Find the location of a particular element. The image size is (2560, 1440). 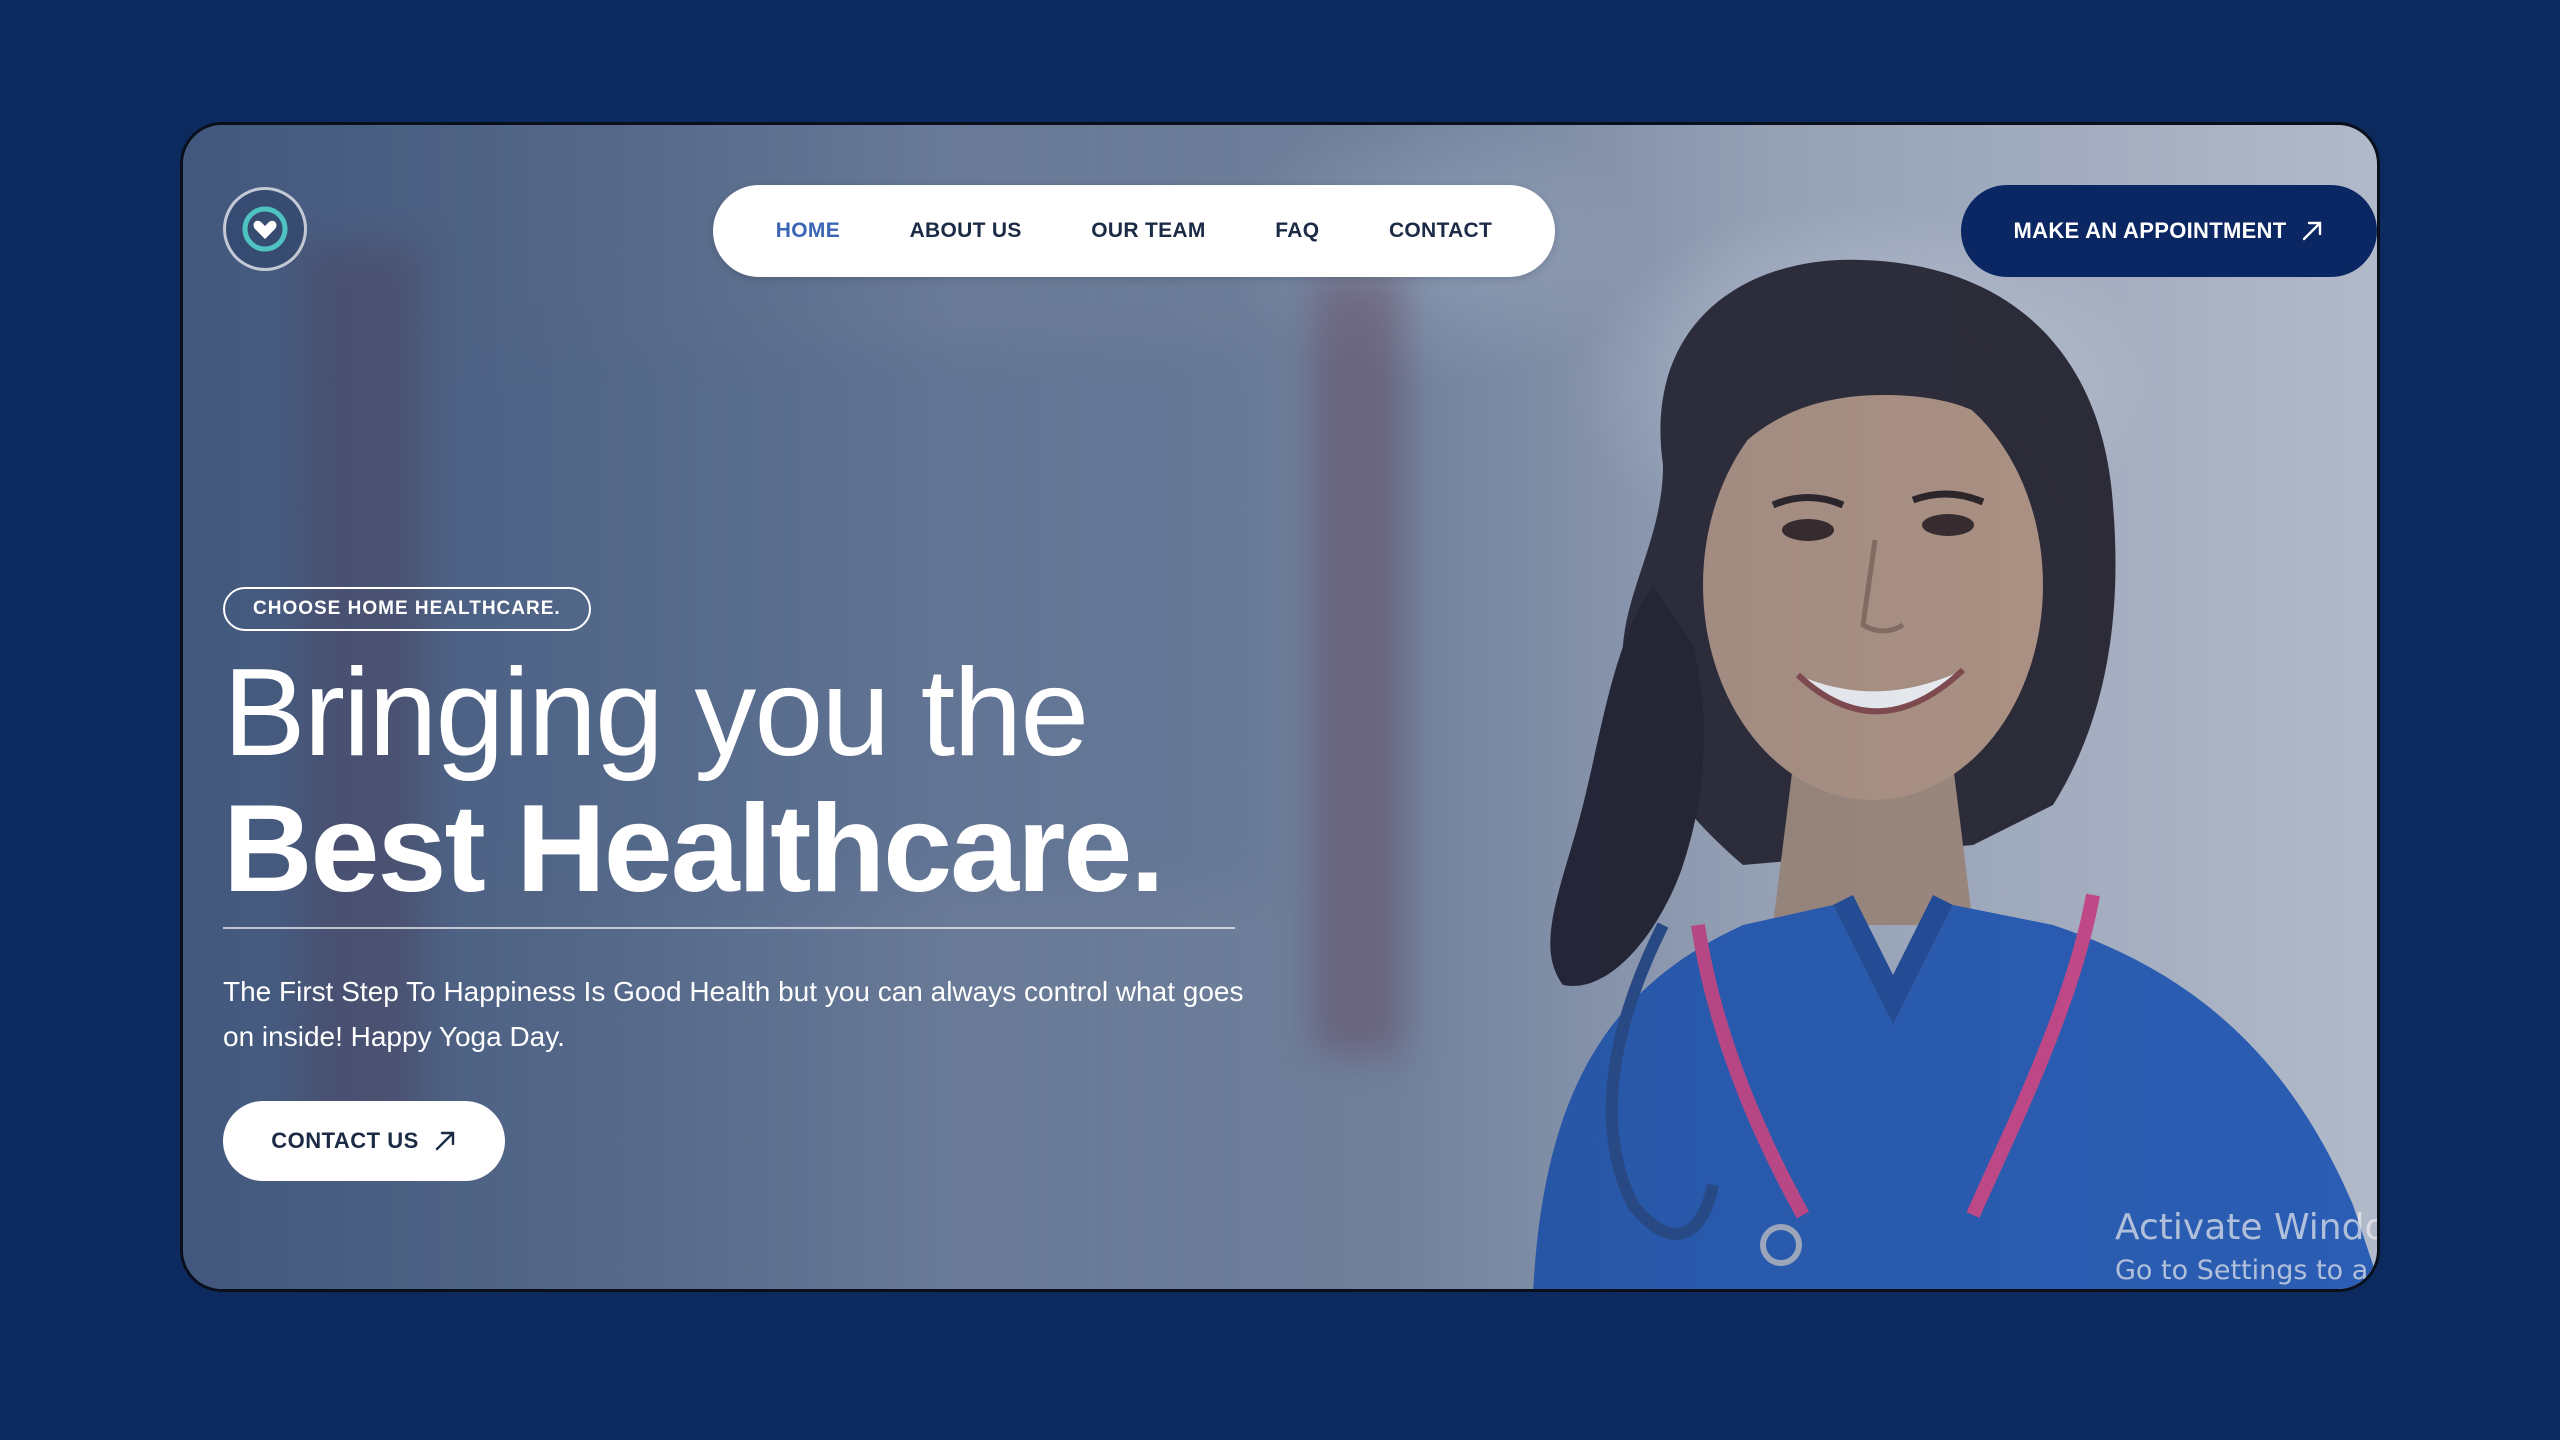

windows-activation-watermark: Activate Windo Go to Settings to a is located at coordinates (2247, 1247).